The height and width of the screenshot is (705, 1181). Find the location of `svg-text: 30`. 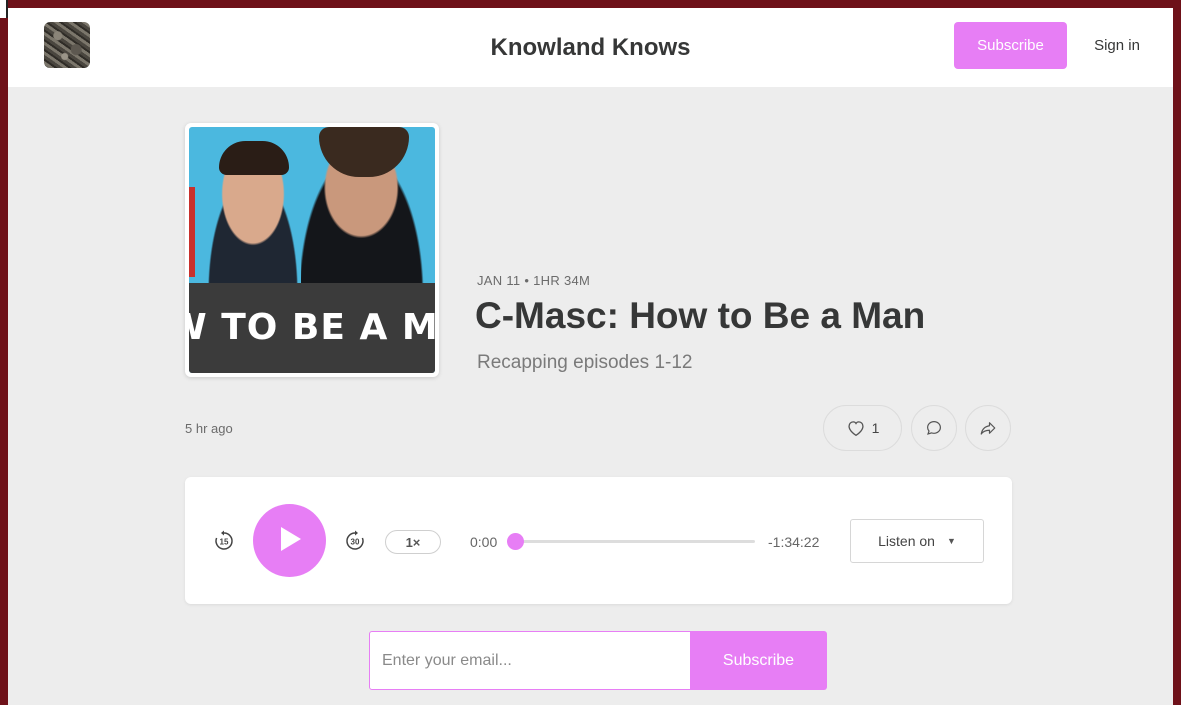

svg-text: 30 is located at coordinates (355, 542).